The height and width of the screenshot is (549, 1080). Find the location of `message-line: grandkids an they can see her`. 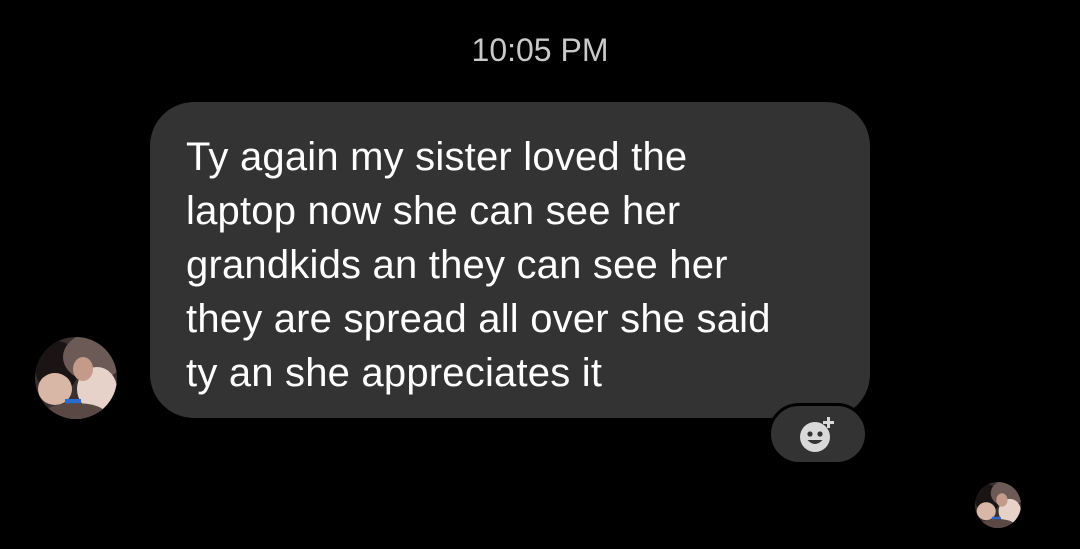

message-line: grandkids an they can see her is located at coordinates (457, 265).